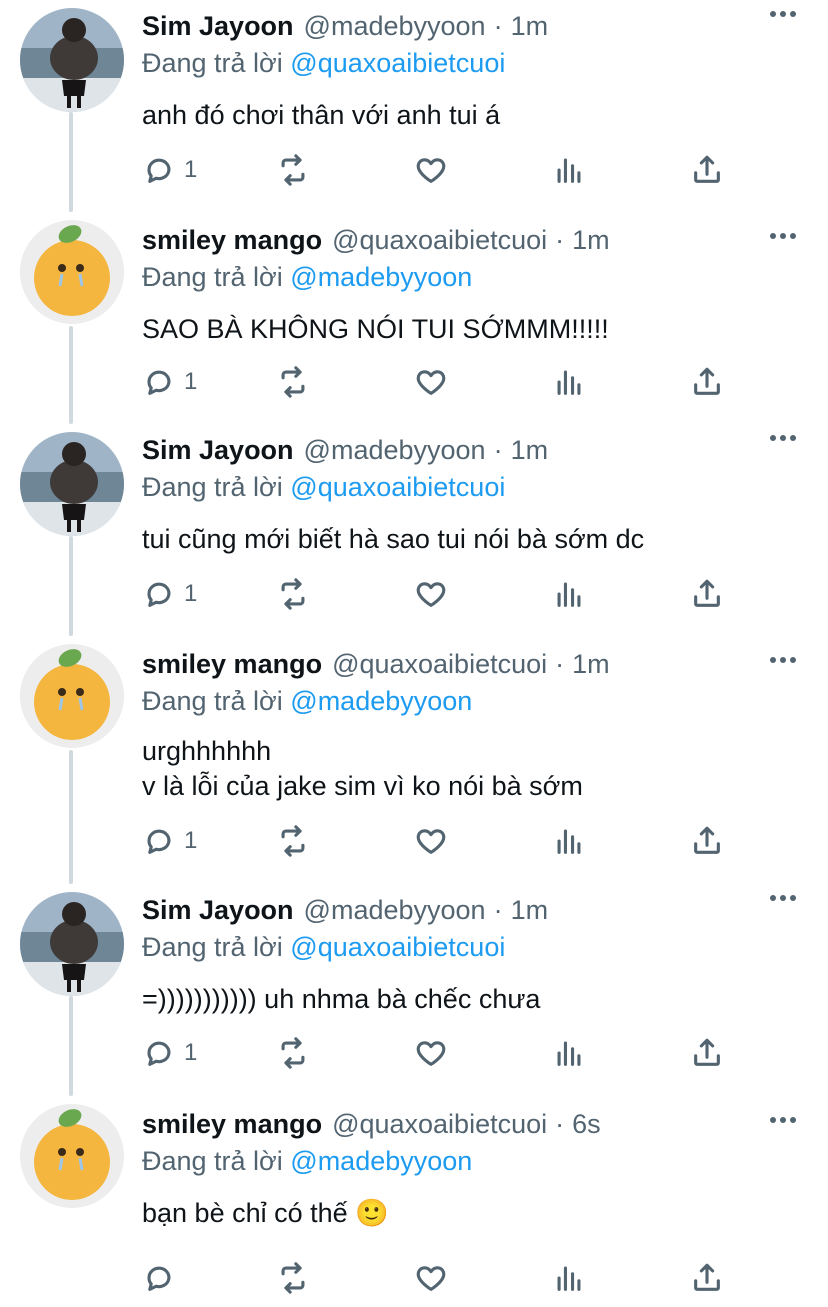 The image size is (828, 1307). What do you see at coordinates (375, 329) in the screenshot?
I see `tweet-text: SAO BÀ KHÔNG NÓI TUI SỚMMM!!!!!` at bounding box center [375, 329].